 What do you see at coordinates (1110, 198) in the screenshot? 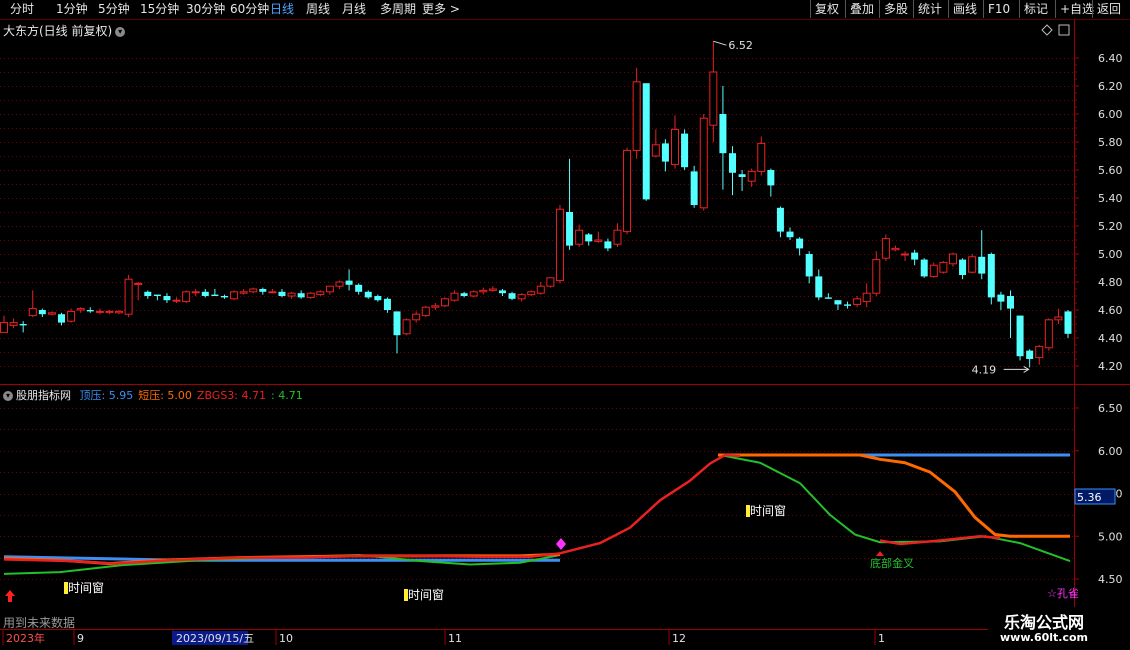
I see `price-tick-label: 5.40` at bounding box center [1110, 198].